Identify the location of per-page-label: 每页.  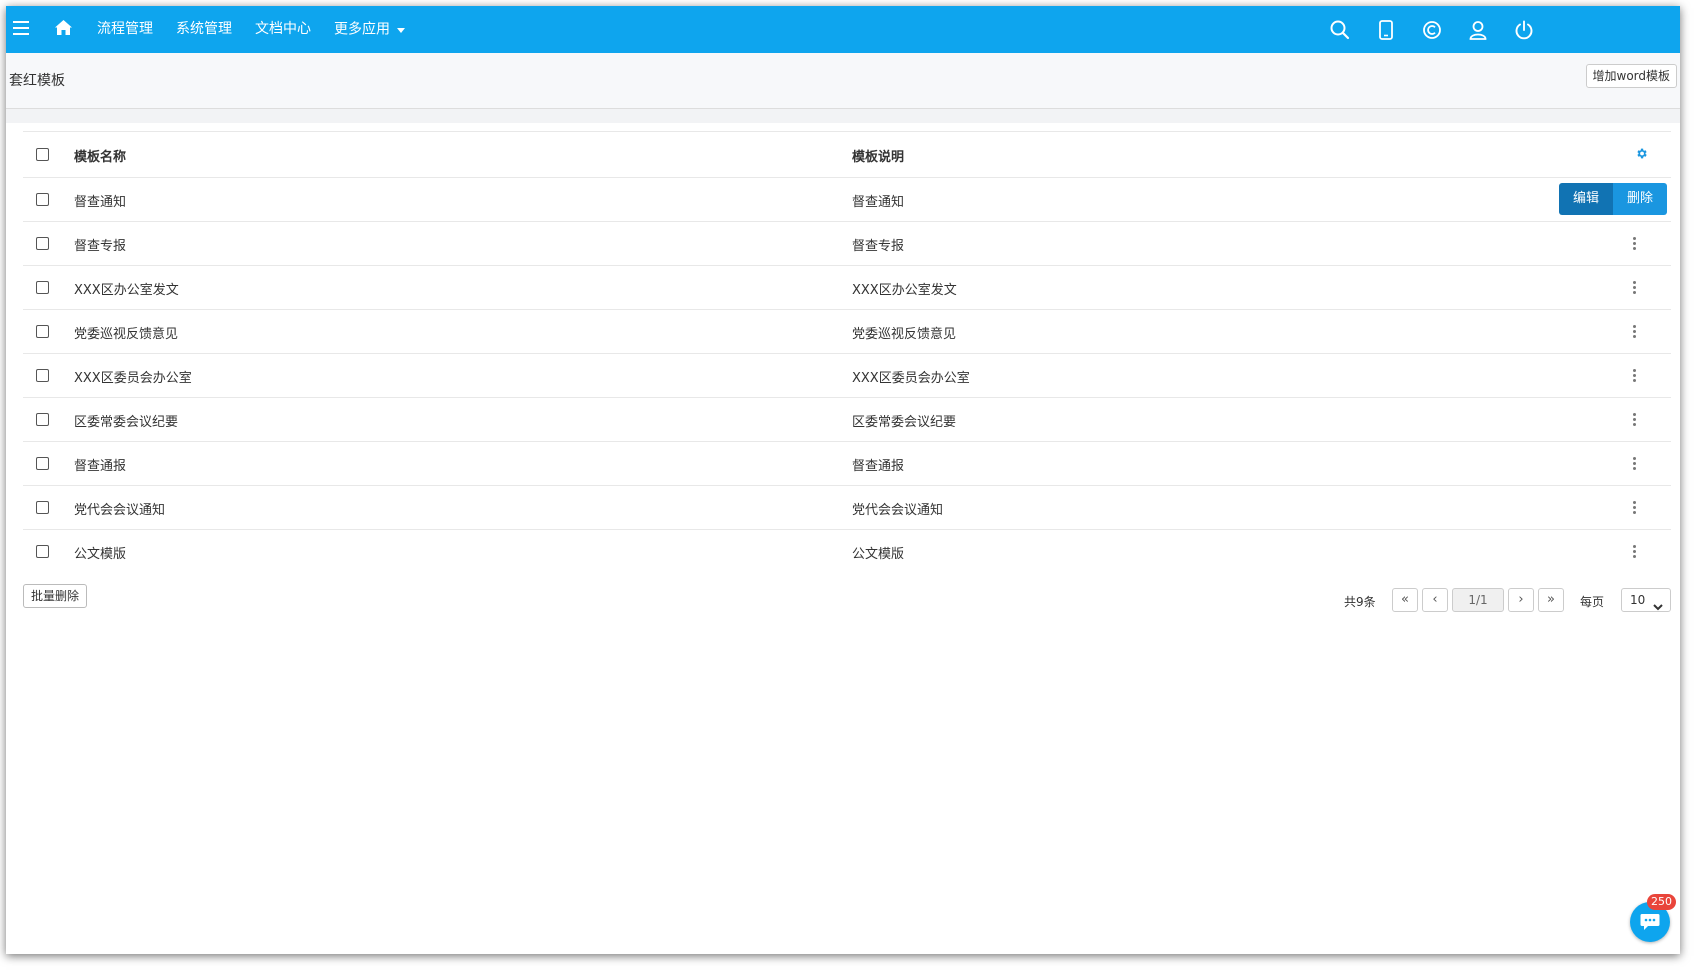
(1592, 602).